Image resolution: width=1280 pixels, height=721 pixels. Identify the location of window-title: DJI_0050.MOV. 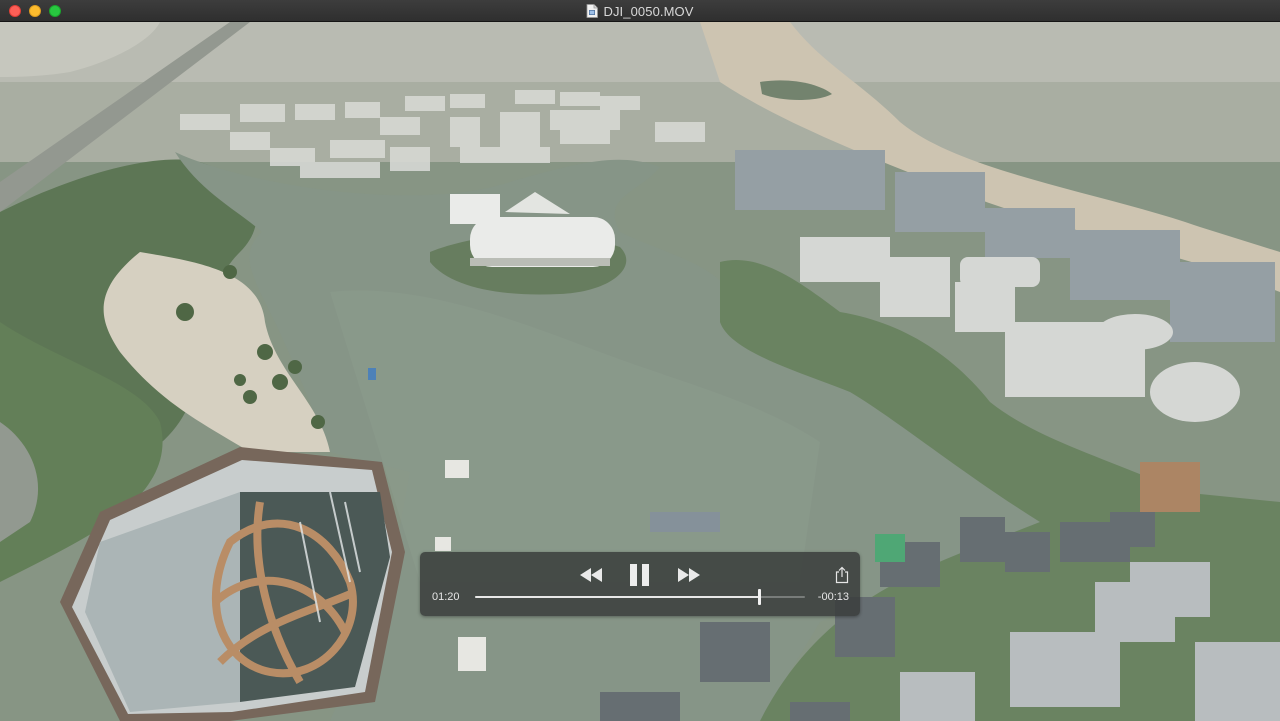
(648, 11).